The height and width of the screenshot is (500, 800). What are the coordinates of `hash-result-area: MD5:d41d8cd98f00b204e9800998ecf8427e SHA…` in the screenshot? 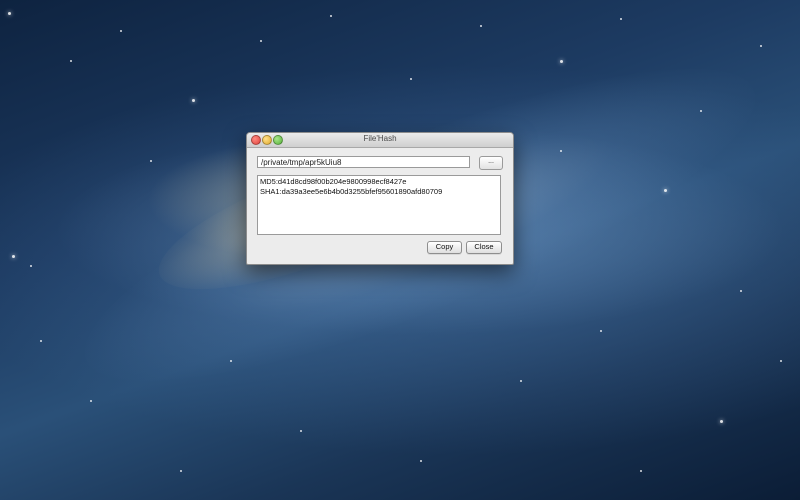 It's located at (379, 205).